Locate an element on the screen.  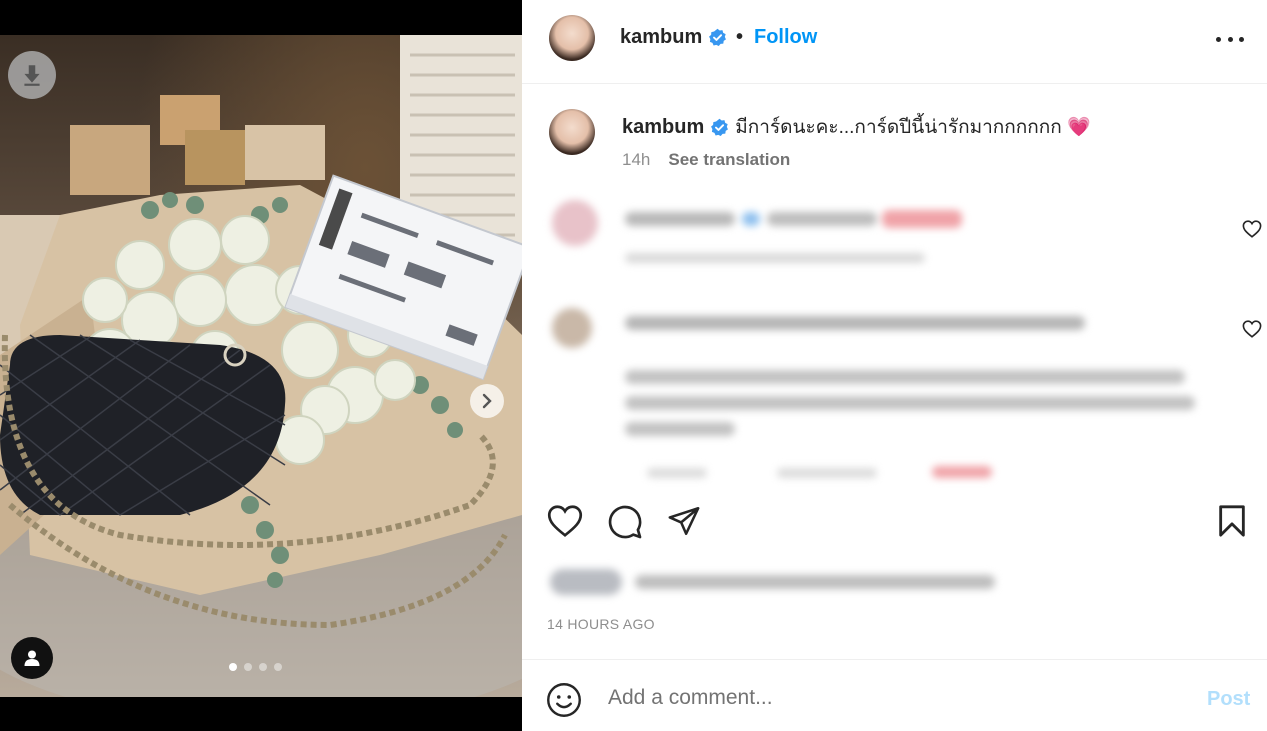
like-button is located at coordinates (565, 521).